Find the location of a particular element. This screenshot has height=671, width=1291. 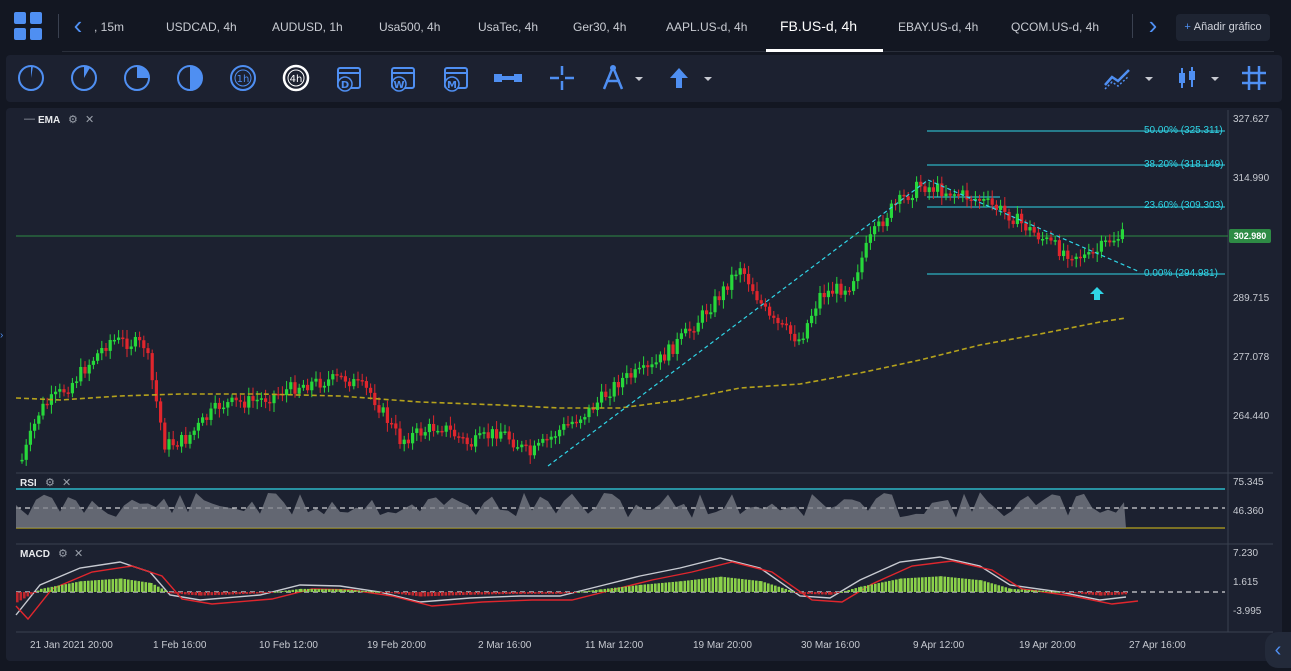

trend-line is located at coordinates (1034, 226).